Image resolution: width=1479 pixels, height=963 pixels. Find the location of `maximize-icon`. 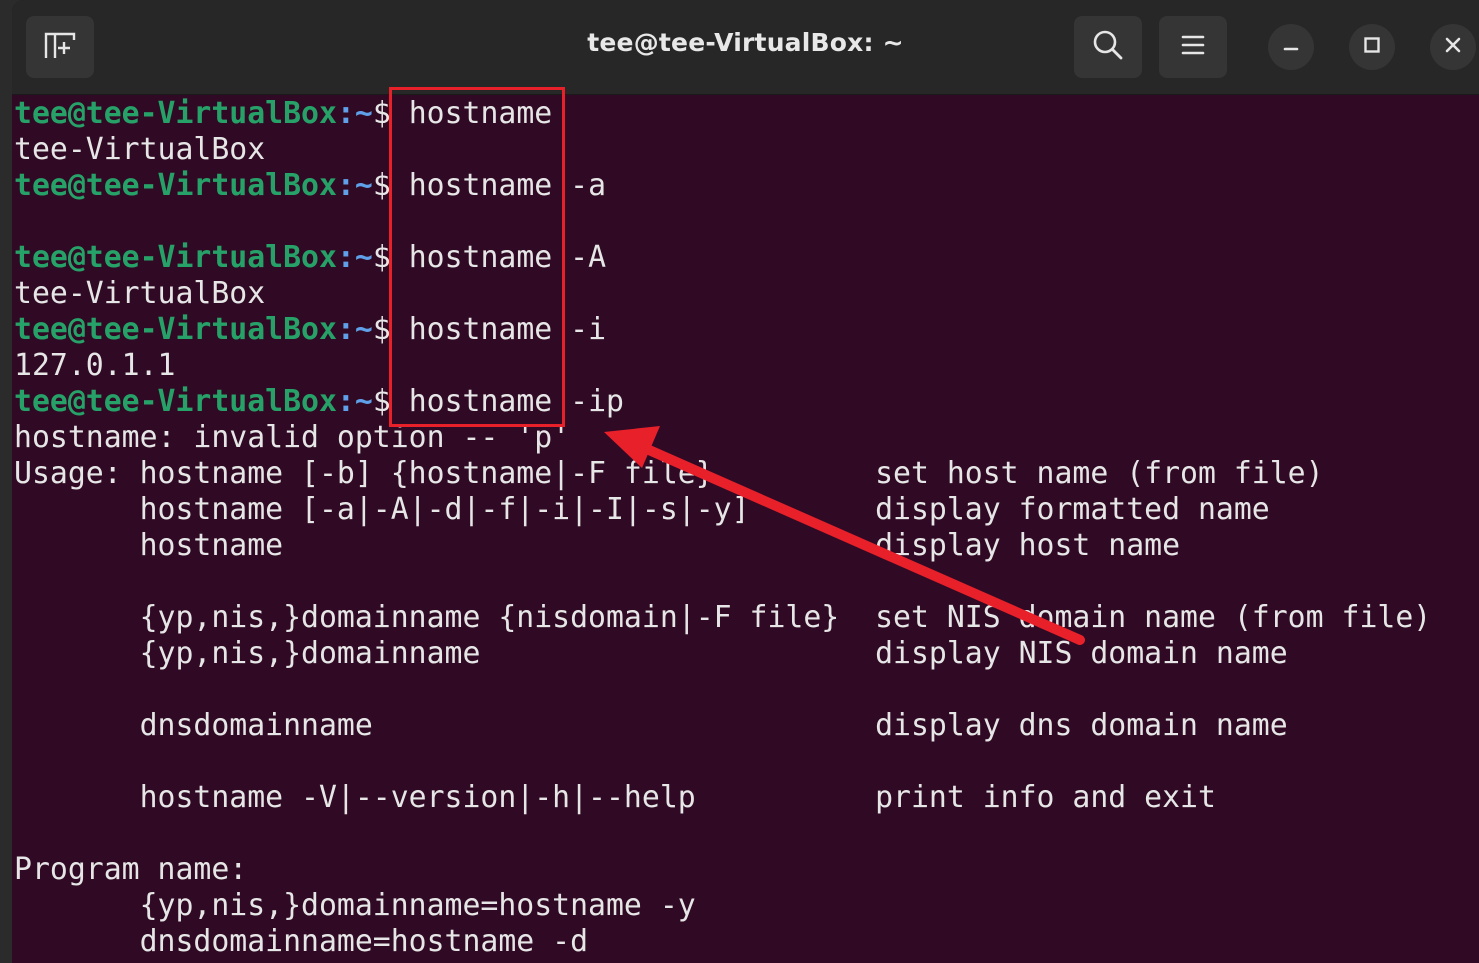

maximize-icon is located at coordinates (1372, 47).